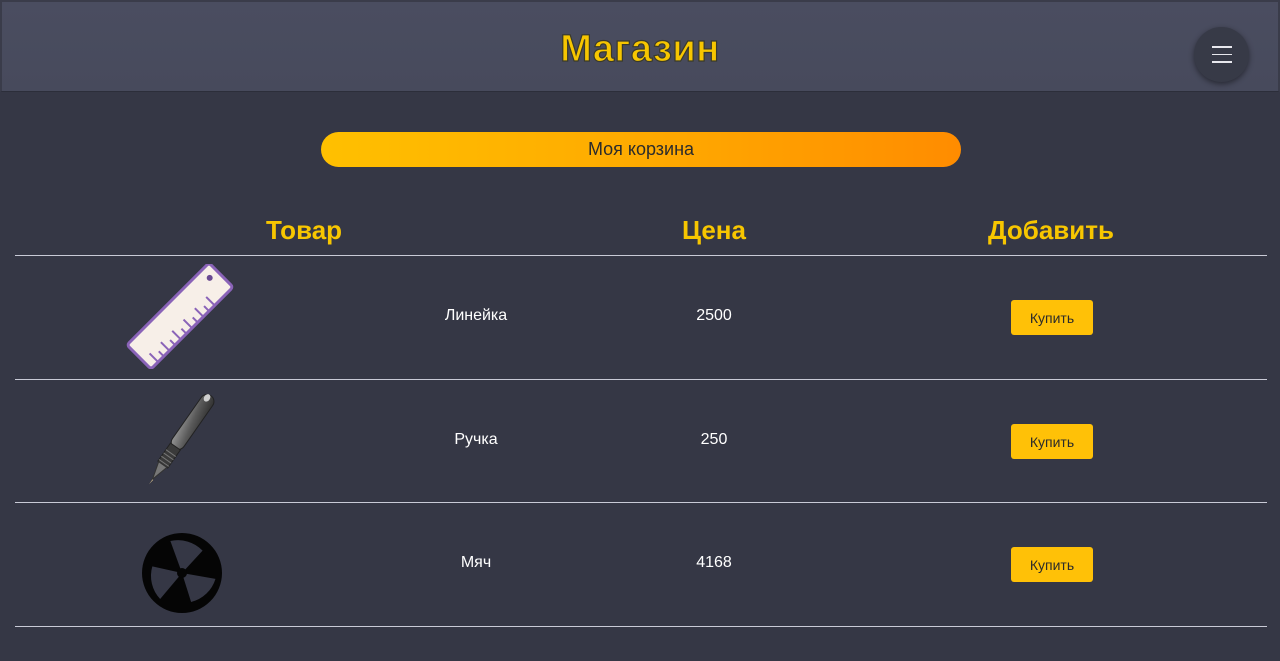 This screenshot has height=661, width=1280. What do you see at coordinates (1051, 230) in the screenshot?
I see `column-header-add: Добавить` at bounding box center [1051, 230].